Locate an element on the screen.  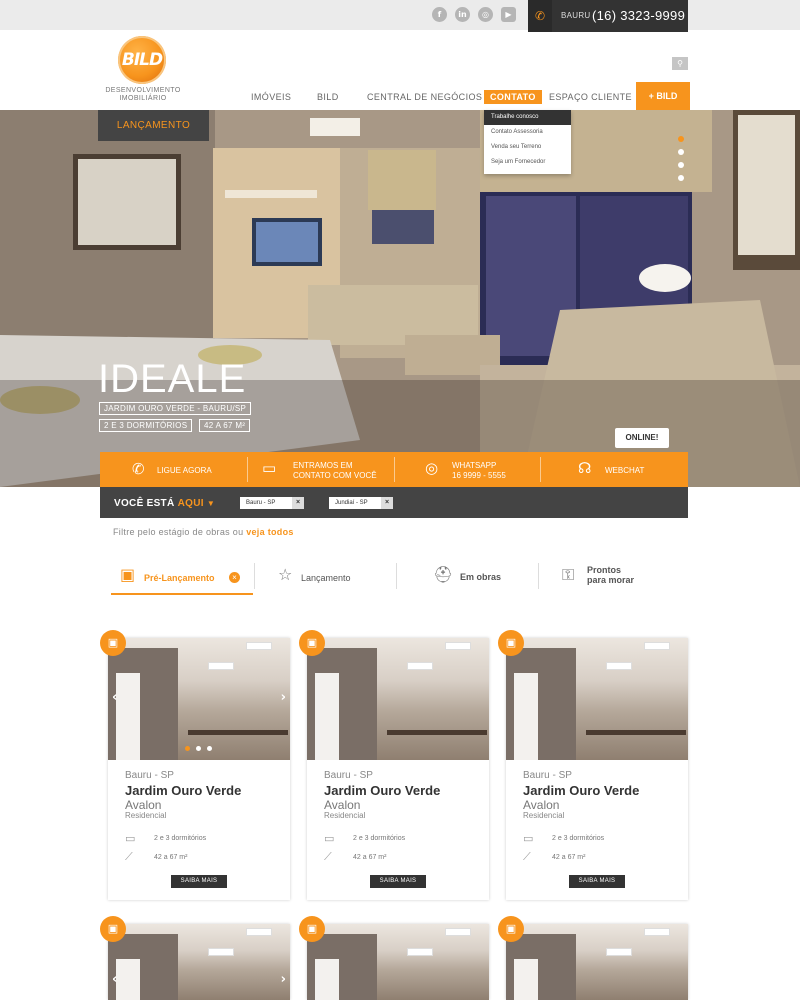
tab-lancamento: ☆ Lançamento is located at coordinates (328, 579).